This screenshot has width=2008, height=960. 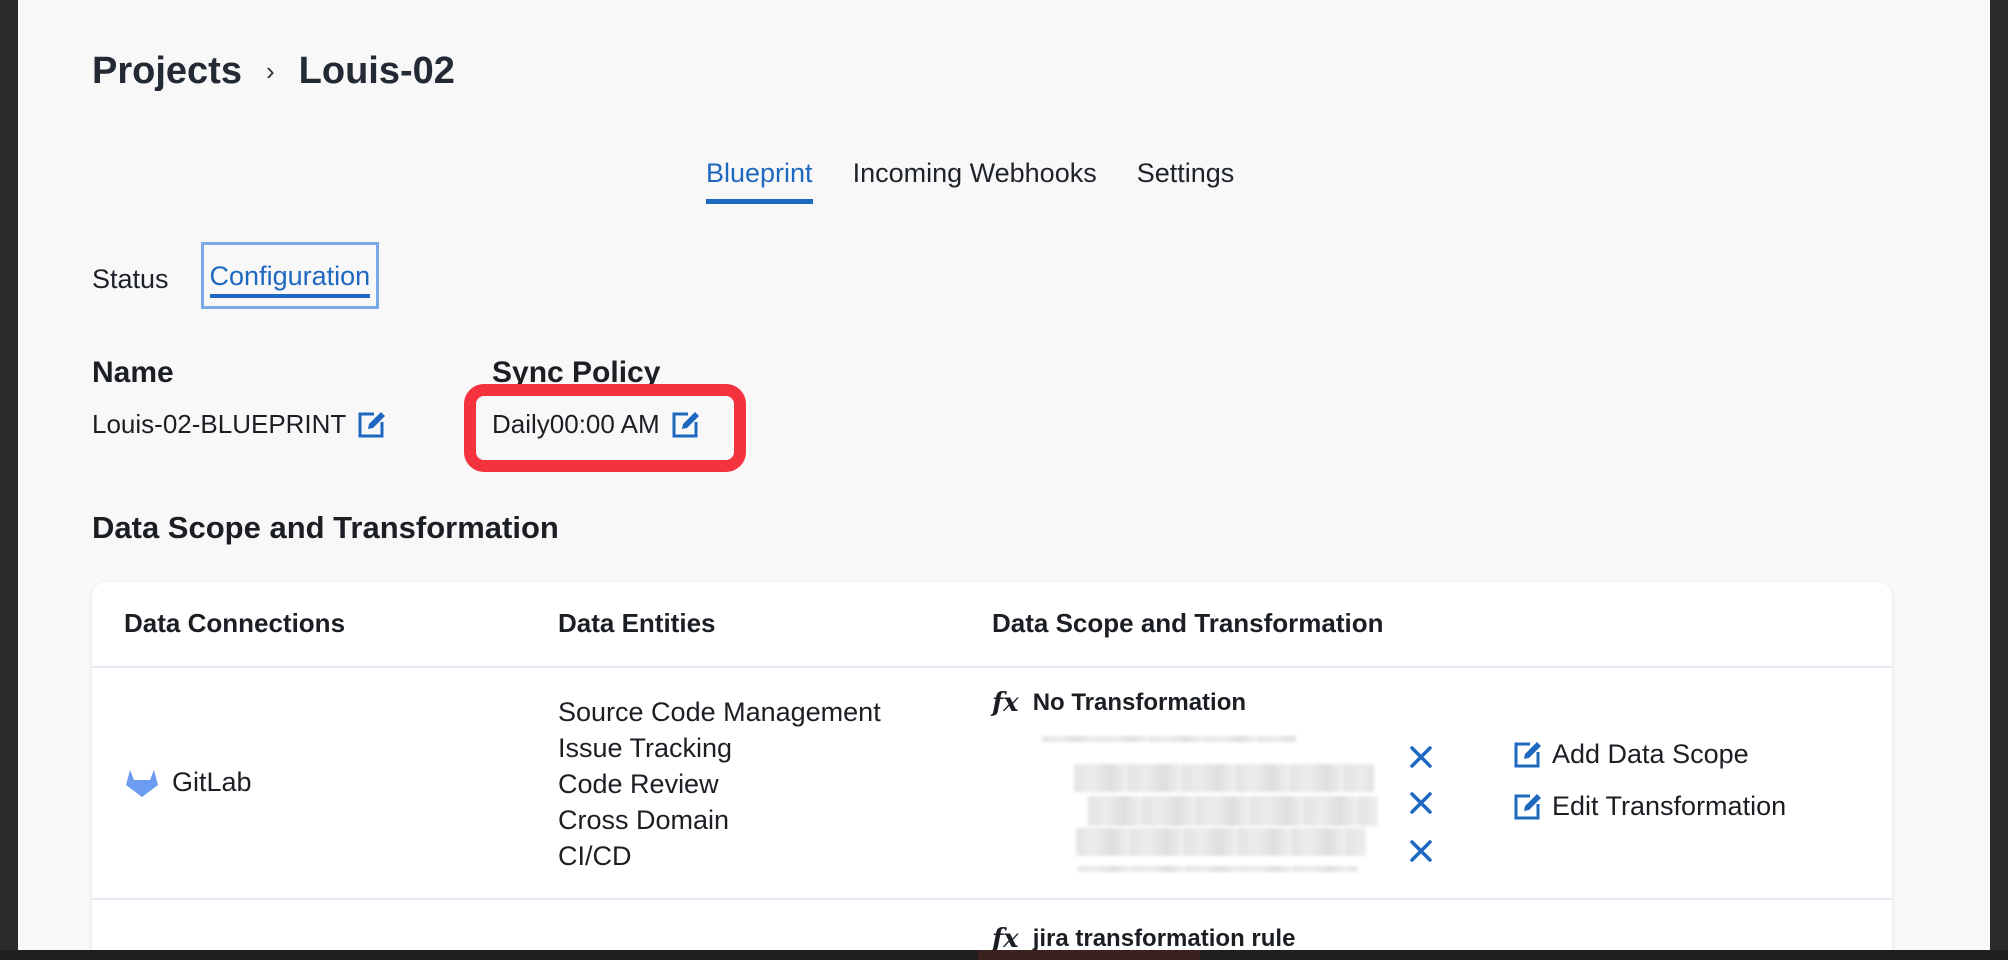 I want to click on column-header-scope: Data Scope and Transformation, so click(x=1188, y=623).